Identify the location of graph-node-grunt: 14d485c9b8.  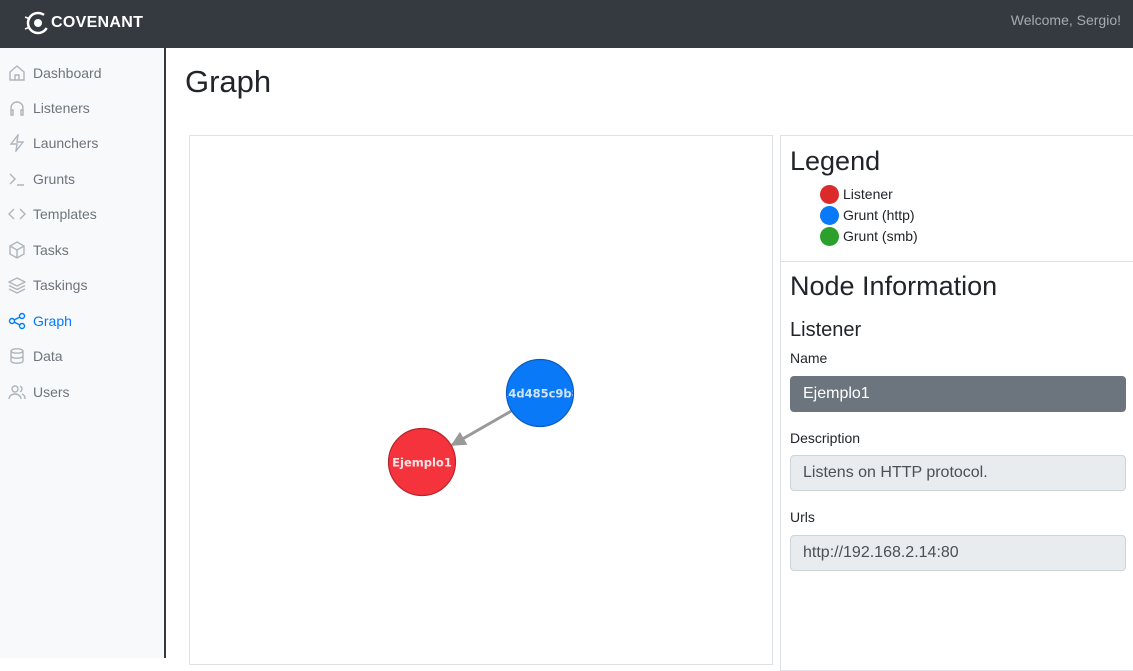
(539, 393).